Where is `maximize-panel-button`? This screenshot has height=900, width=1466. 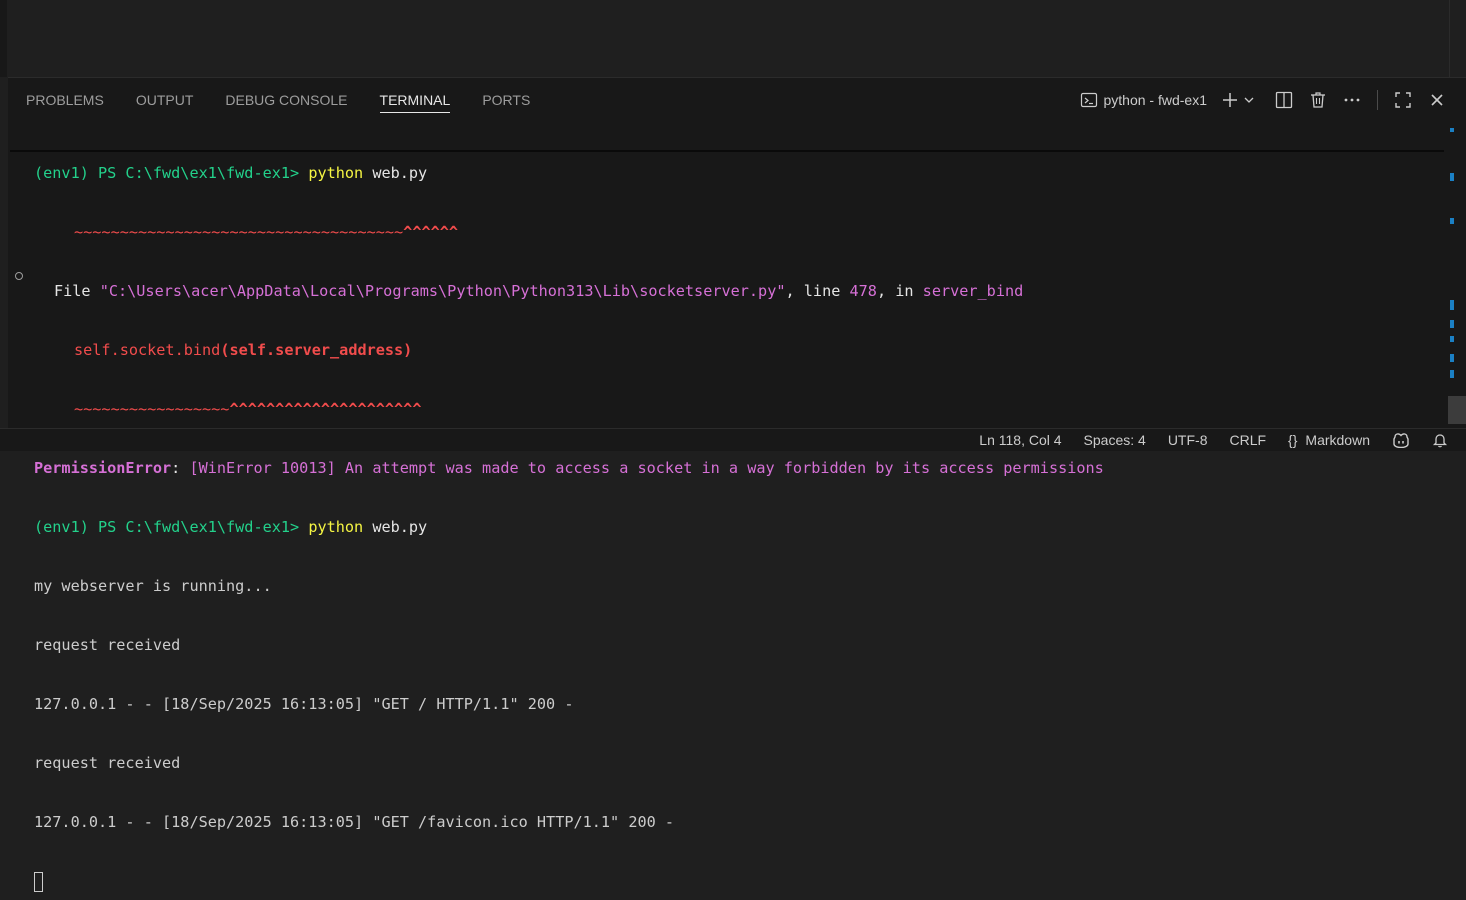
maximize-panel-button is located at coordinates (1403, 100).